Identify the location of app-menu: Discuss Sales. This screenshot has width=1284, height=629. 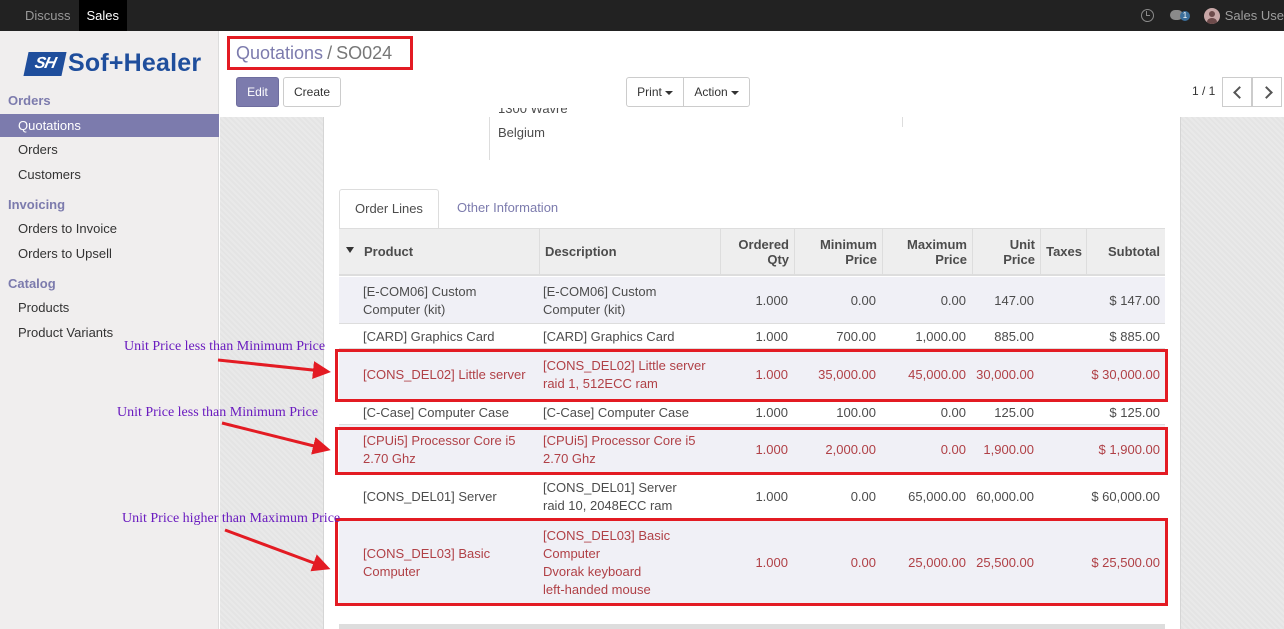
(72, 15).